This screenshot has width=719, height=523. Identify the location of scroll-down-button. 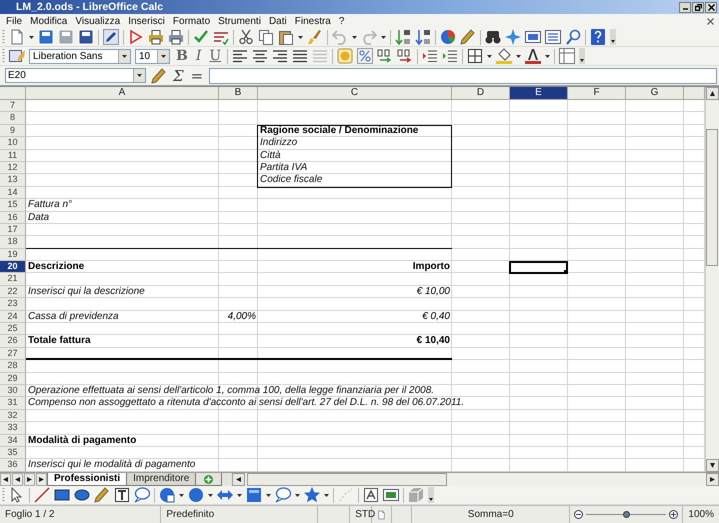
(712, 465).